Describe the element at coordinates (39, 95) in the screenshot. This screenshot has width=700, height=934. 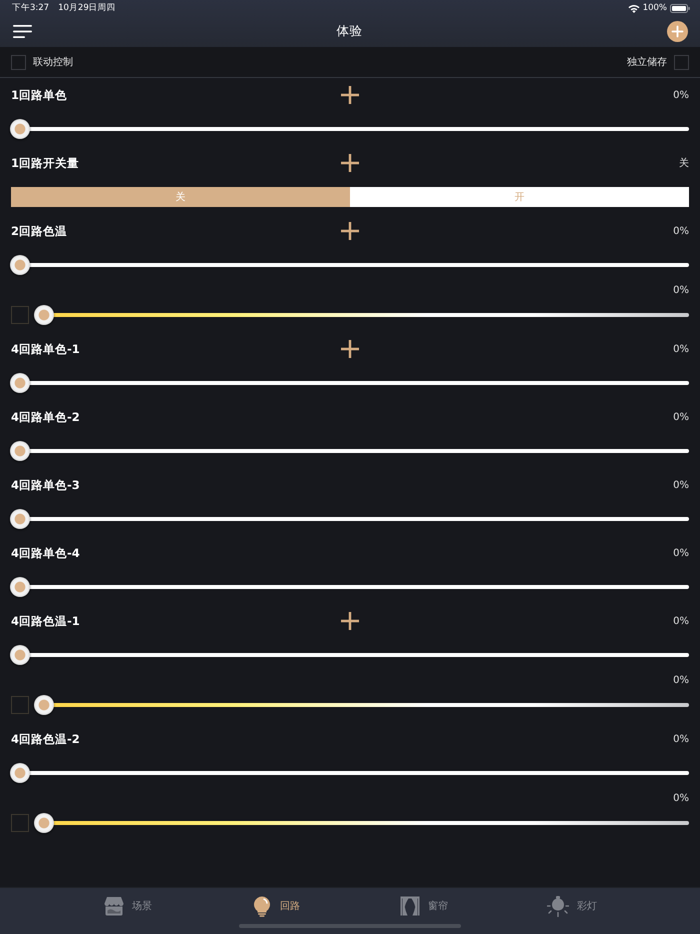
I see `circuit-name: 1回路单色` at that location.